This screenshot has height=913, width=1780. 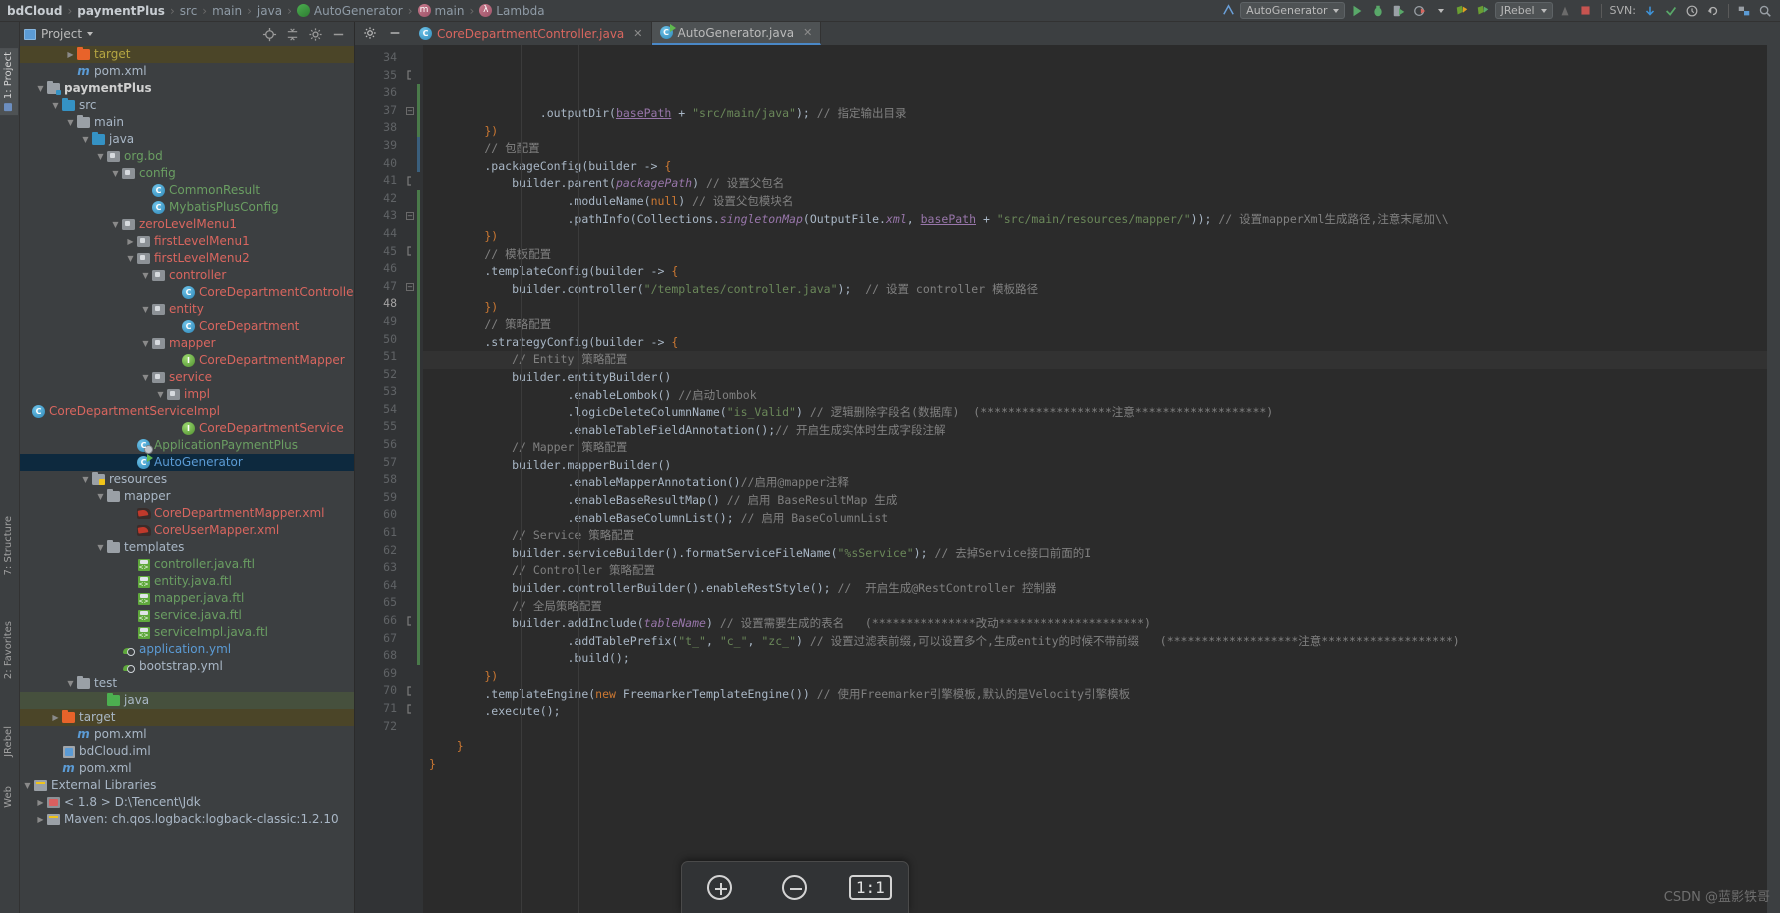 I want to click on tree-node: MybatisPlusConfig, so click(x=187, y=207).